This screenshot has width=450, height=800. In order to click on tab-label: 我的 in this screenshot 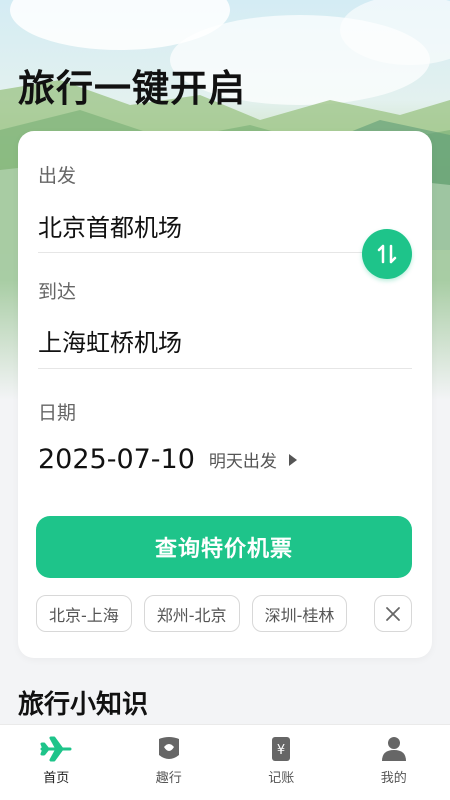, I will do `click(393, 778)`.